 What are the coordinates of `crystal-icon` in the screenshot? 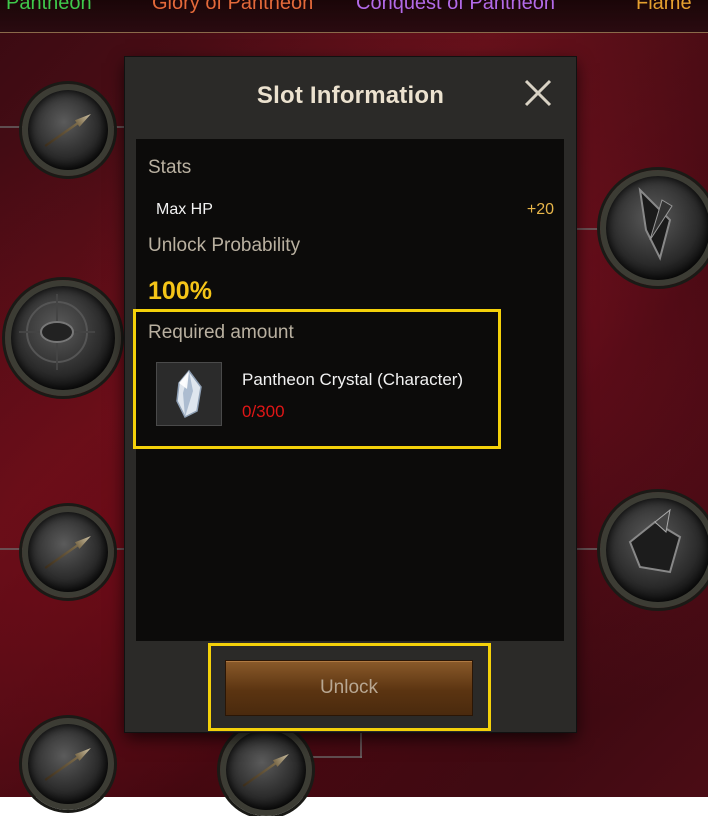 It's located at (189, 394).